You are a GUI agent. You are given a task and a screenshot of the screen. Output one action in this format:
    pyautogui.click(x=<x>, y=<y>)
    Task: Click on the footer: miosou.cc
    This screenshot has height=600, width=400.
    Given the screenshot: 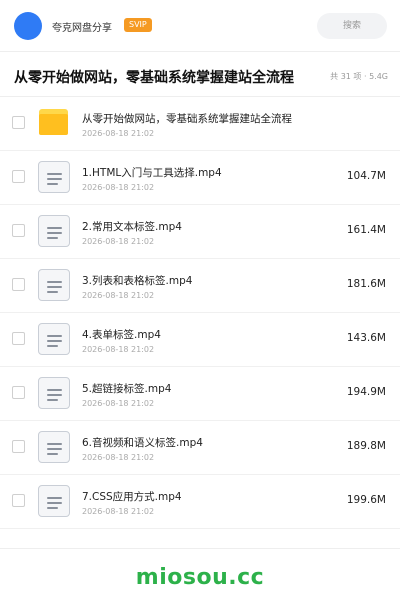 What is the action you would take?
    pyautogui.click(x=200, y=574)
    